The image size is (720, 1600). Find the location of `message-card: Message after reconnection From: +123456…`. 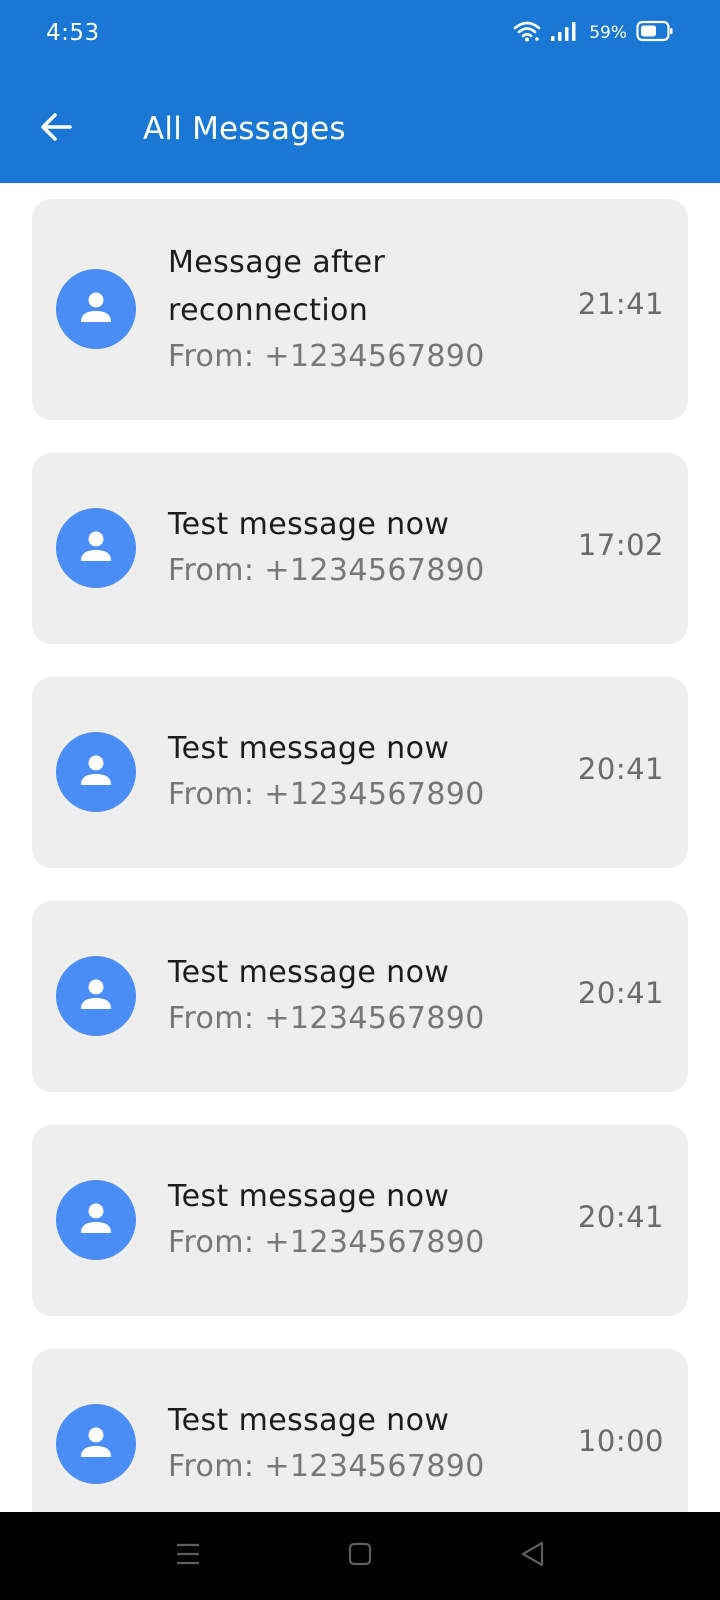

message-card: Message after reconnection From: +123456… is located at coordinates (360, 309).